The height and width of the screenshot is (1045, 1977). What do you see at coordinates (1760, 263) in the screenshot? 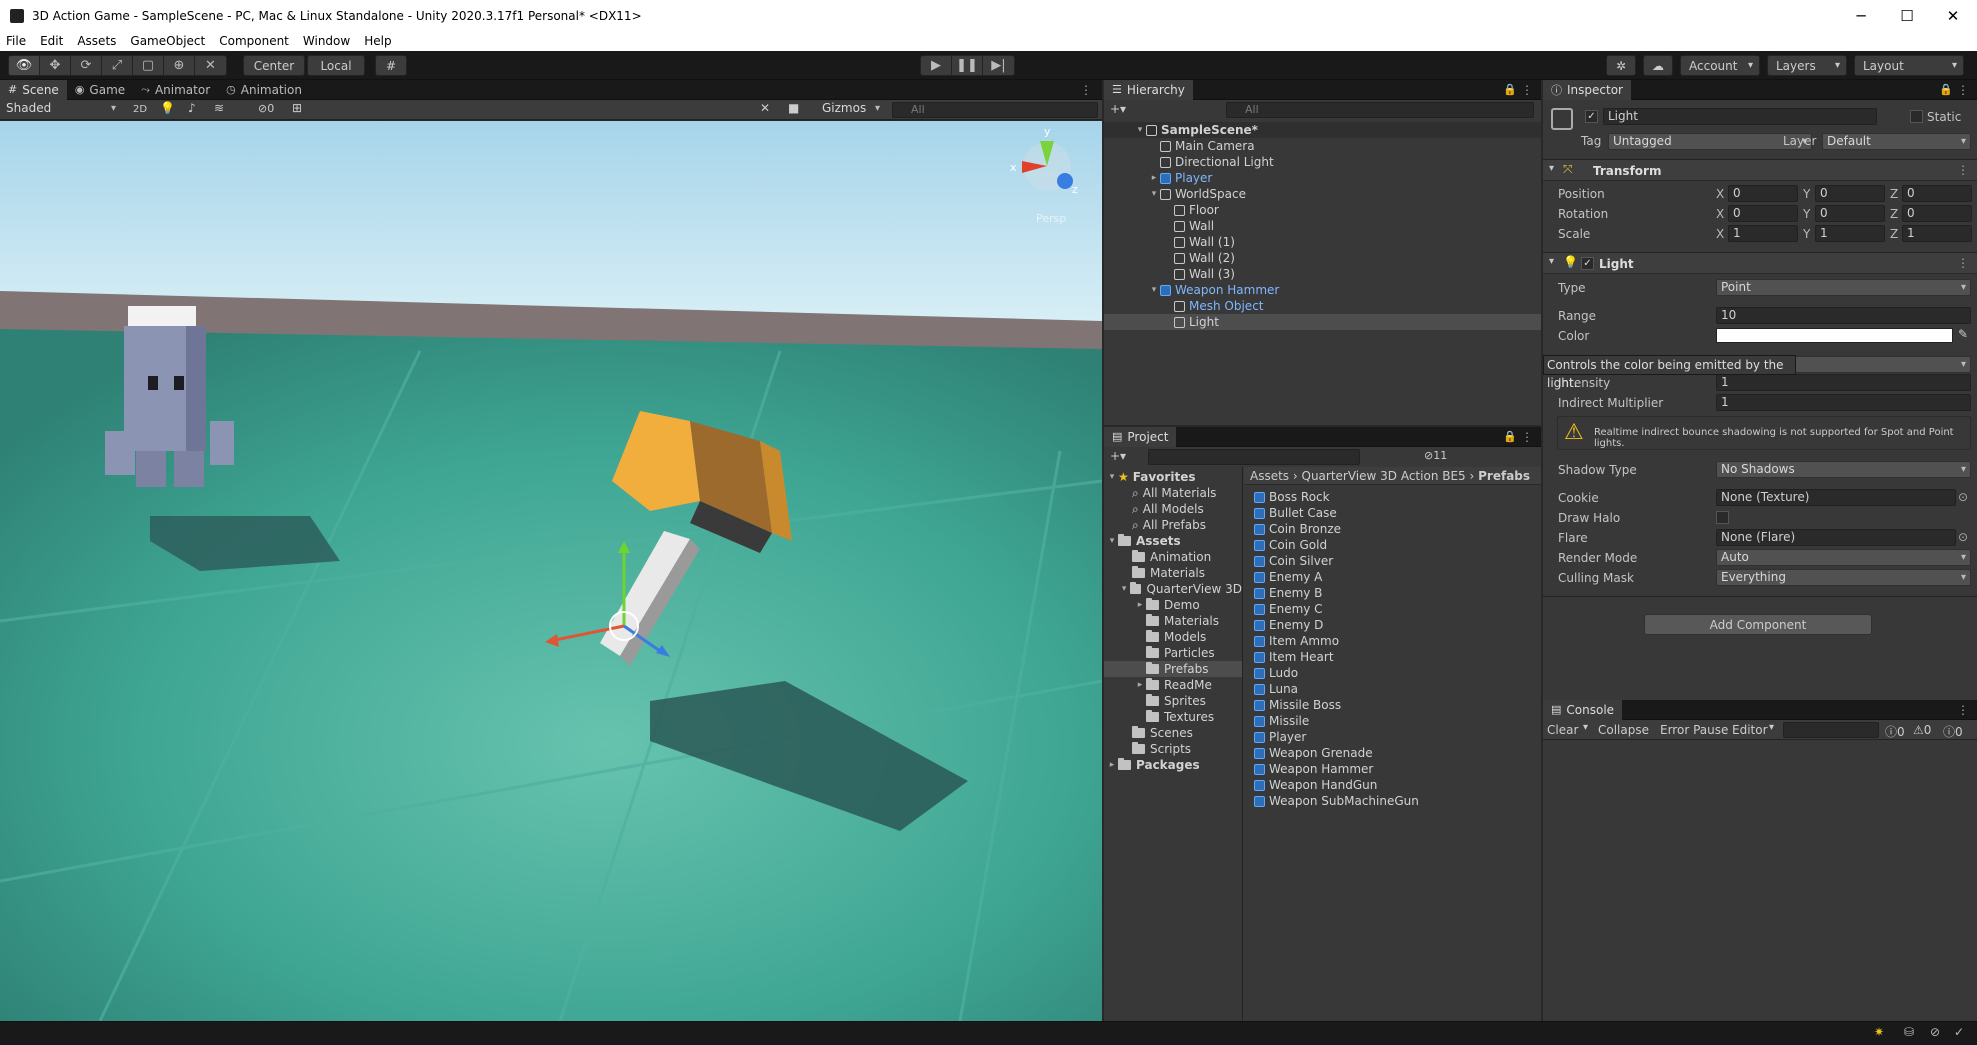
I see `light-component-header: ▾ 💡 ✓ Light ⋮` at bounding box center [1760, 263].